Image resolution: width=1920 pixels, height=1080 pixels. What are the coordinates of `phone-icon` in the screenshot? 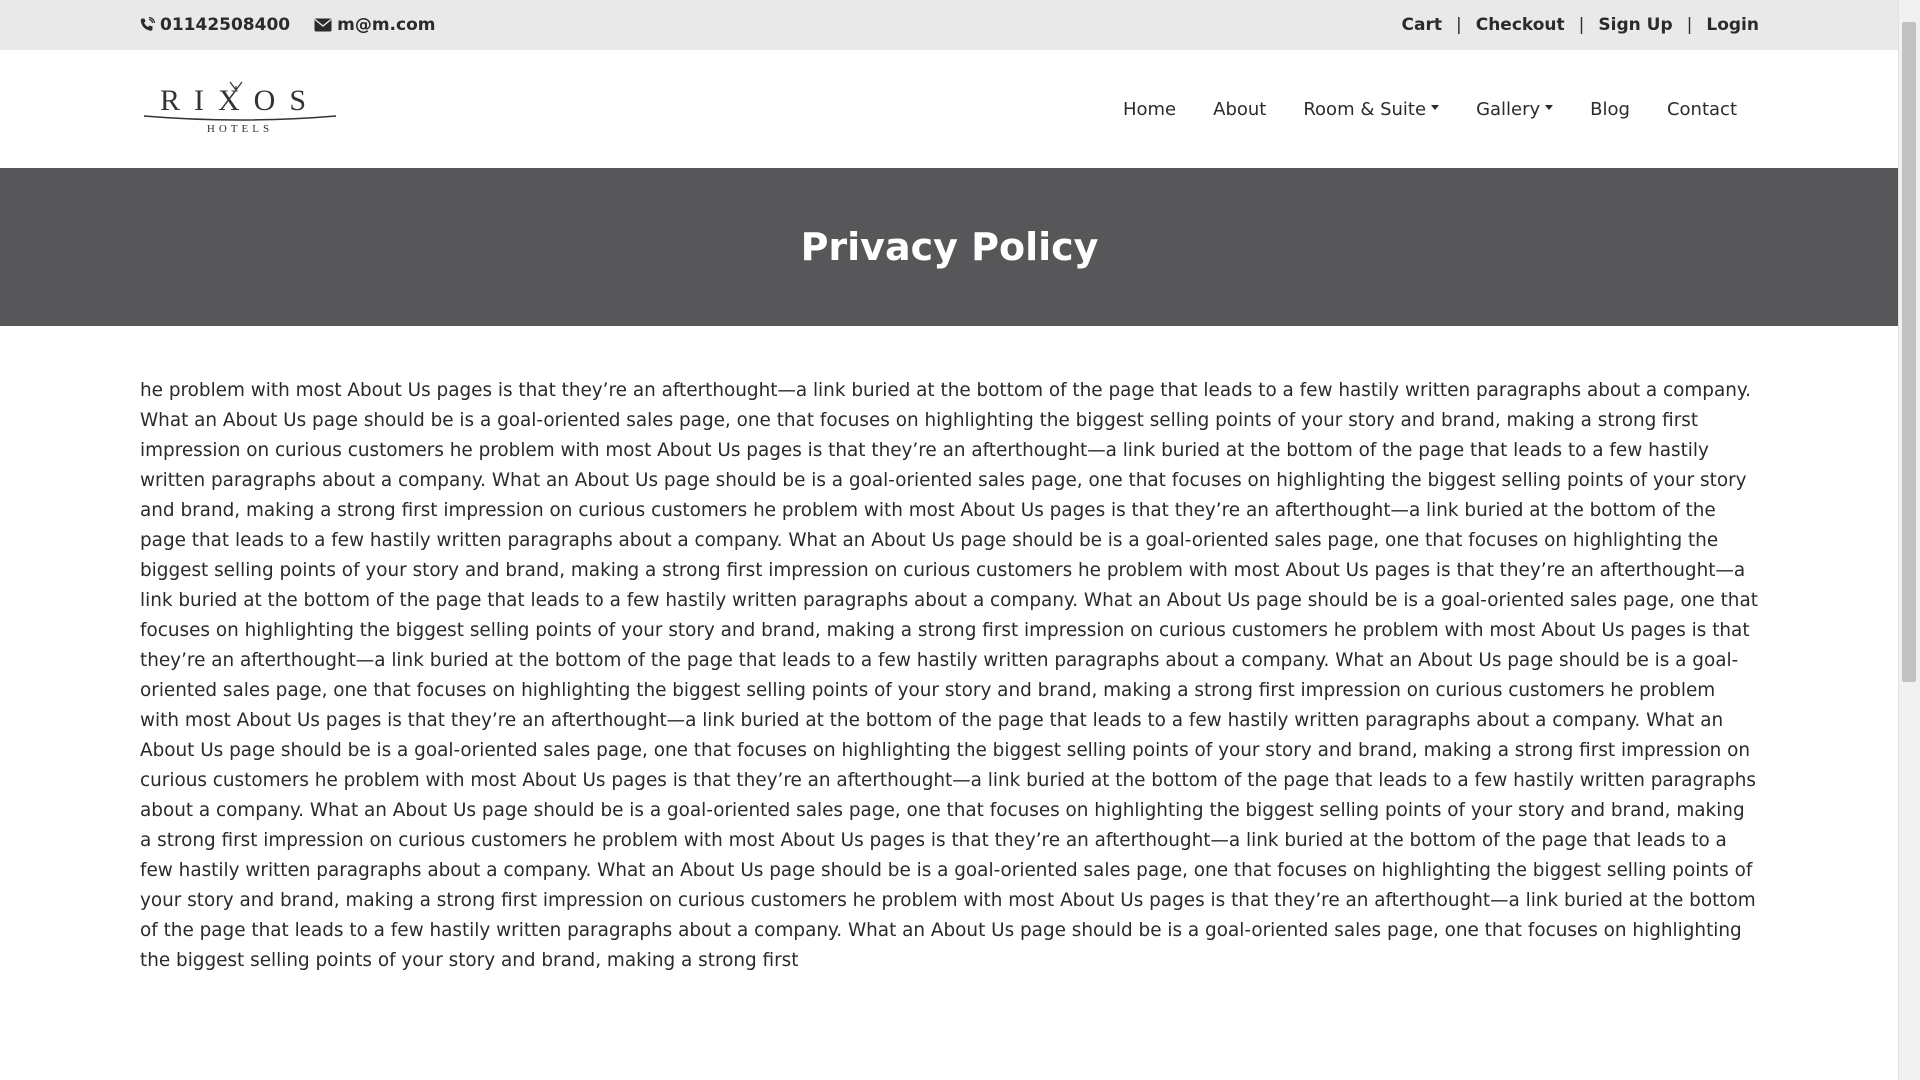 It's located at (147, 25).